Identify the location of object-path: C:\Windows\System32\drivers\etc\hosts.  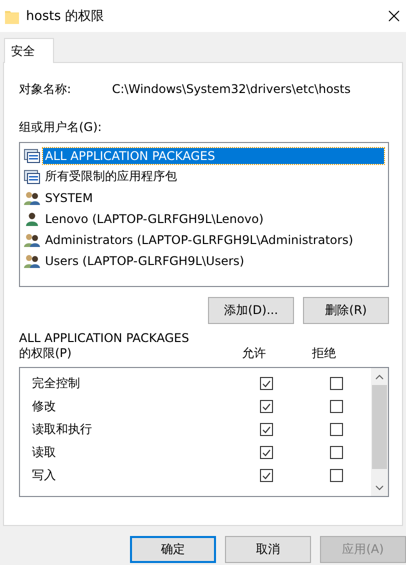
(231, 89).